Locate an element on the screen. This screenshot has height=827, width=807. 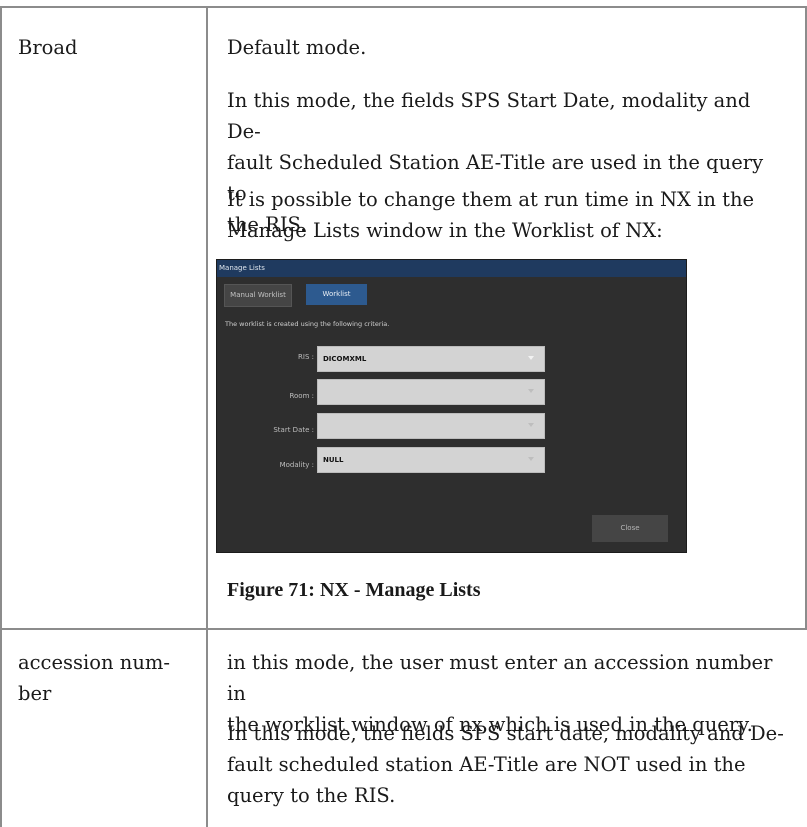
modality-label: Modality : is located at coordinates (296, 465).